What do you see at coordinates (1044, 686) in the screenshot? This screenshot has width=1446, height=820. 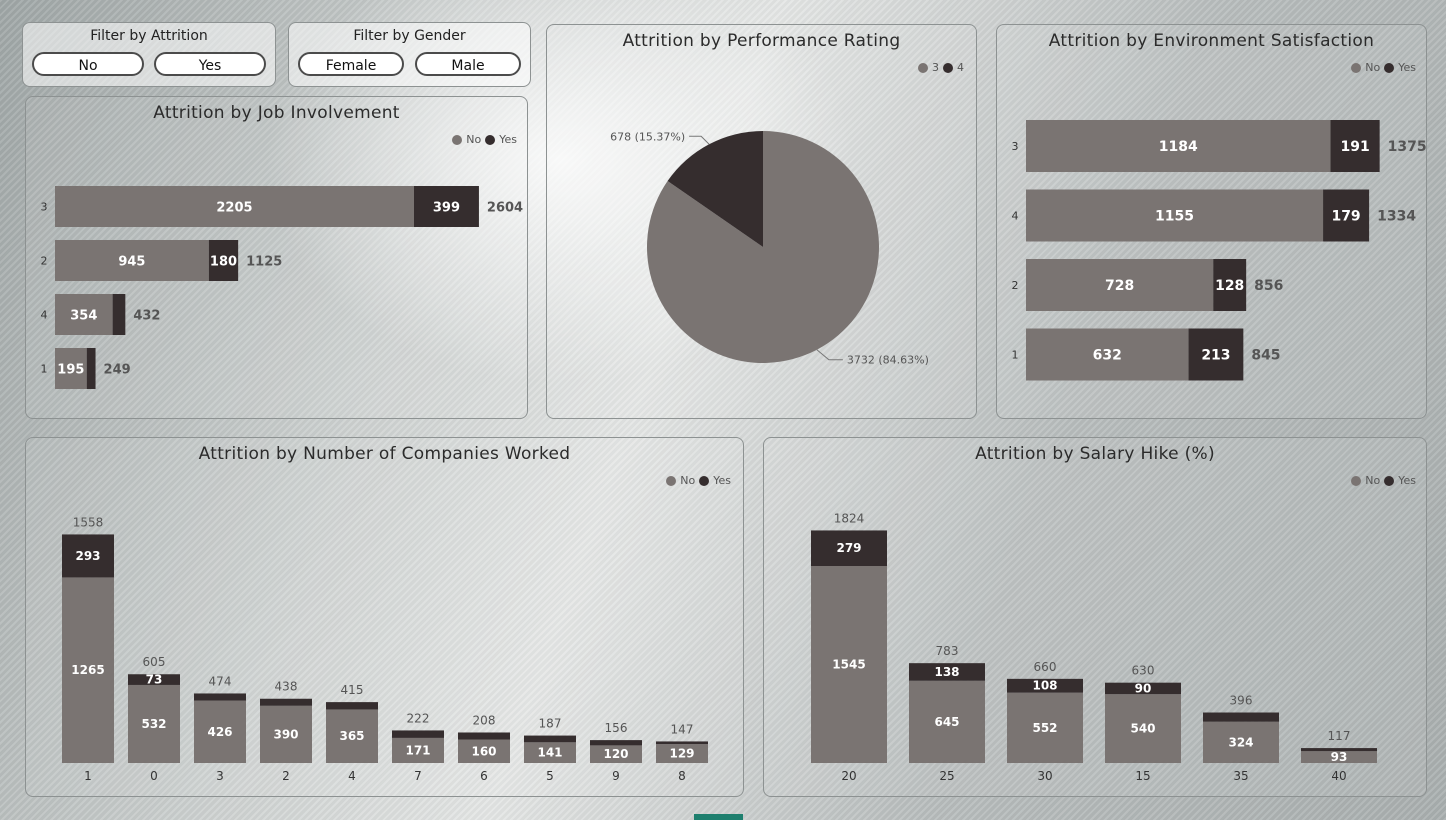 I see `bar-yes-label: 108` at bounding box center [1044, 686].